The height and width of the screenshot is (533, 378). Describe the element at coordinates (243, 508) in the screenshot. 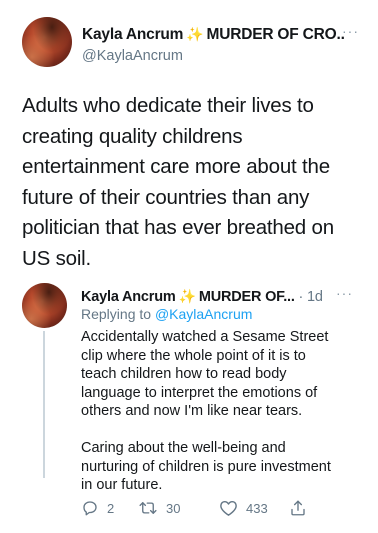

I see `like-button: 433` at that location.